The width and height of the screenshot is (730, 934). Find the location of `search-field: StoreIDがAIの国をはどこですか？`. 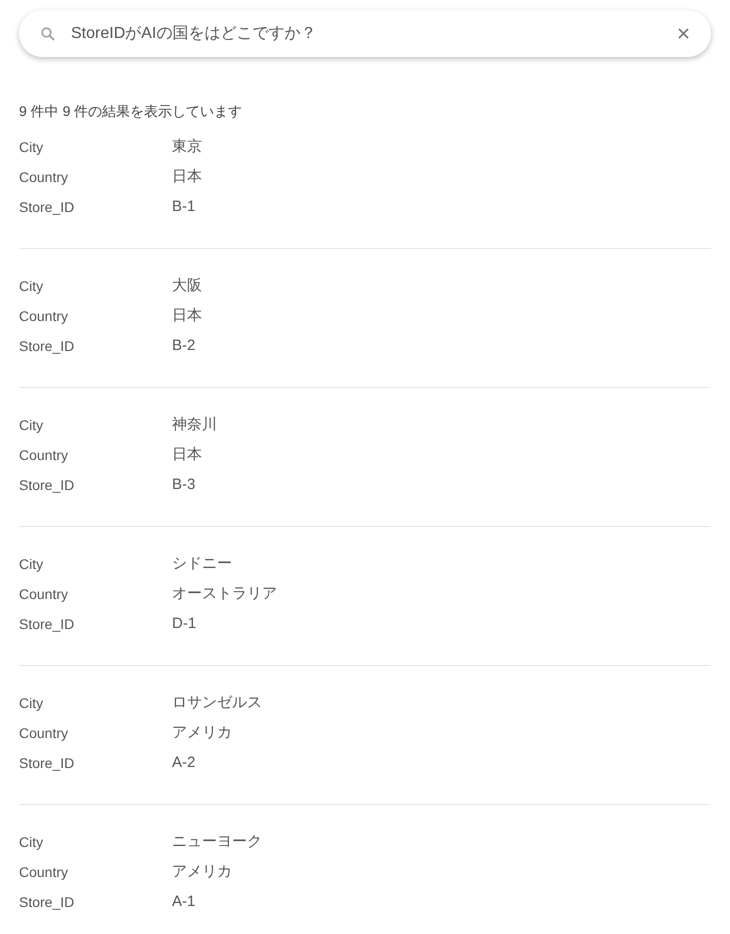

search-field: StoreIDがAIの国をはどこですか？ is located at coordinates (373, 34).